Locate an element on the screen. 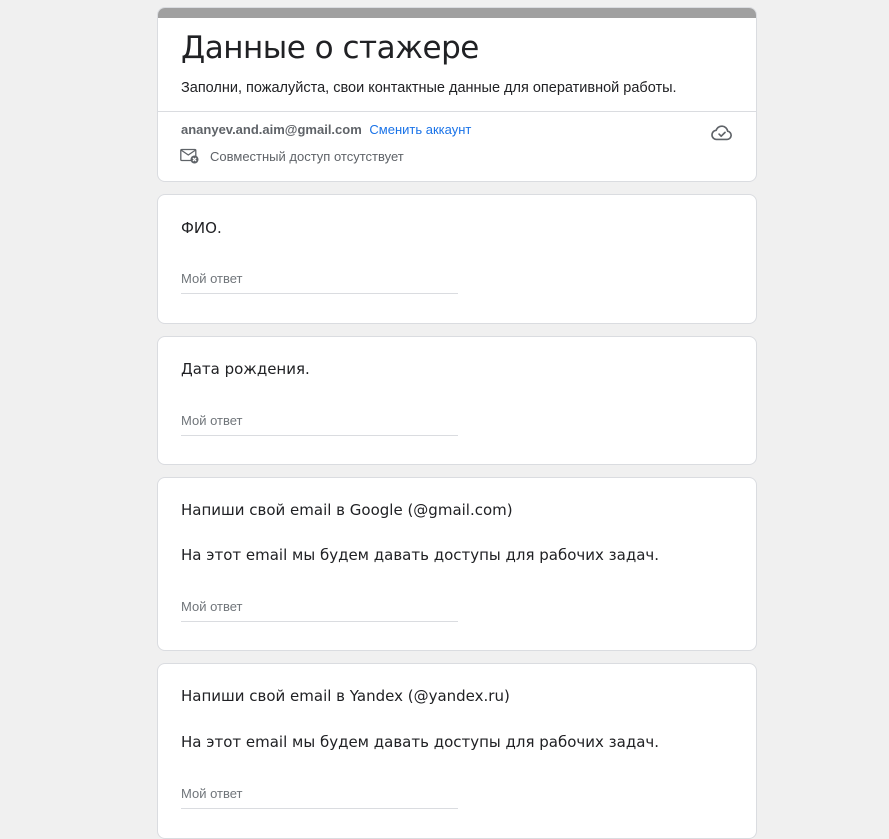 The width and height of the screenshot is (889, 839). answer-input-google-email is located at coordinates (319, 608).